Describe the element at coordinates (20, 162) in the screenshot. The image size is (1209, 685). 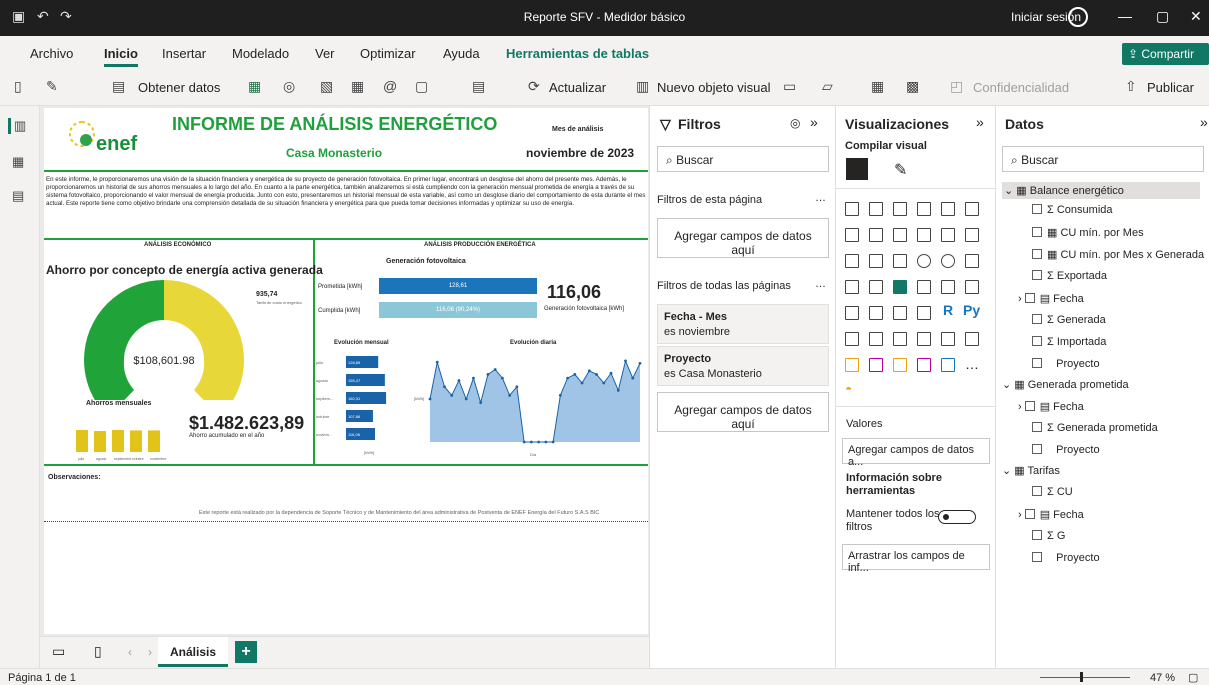
I see `table-view-icon: ▦` at that location.